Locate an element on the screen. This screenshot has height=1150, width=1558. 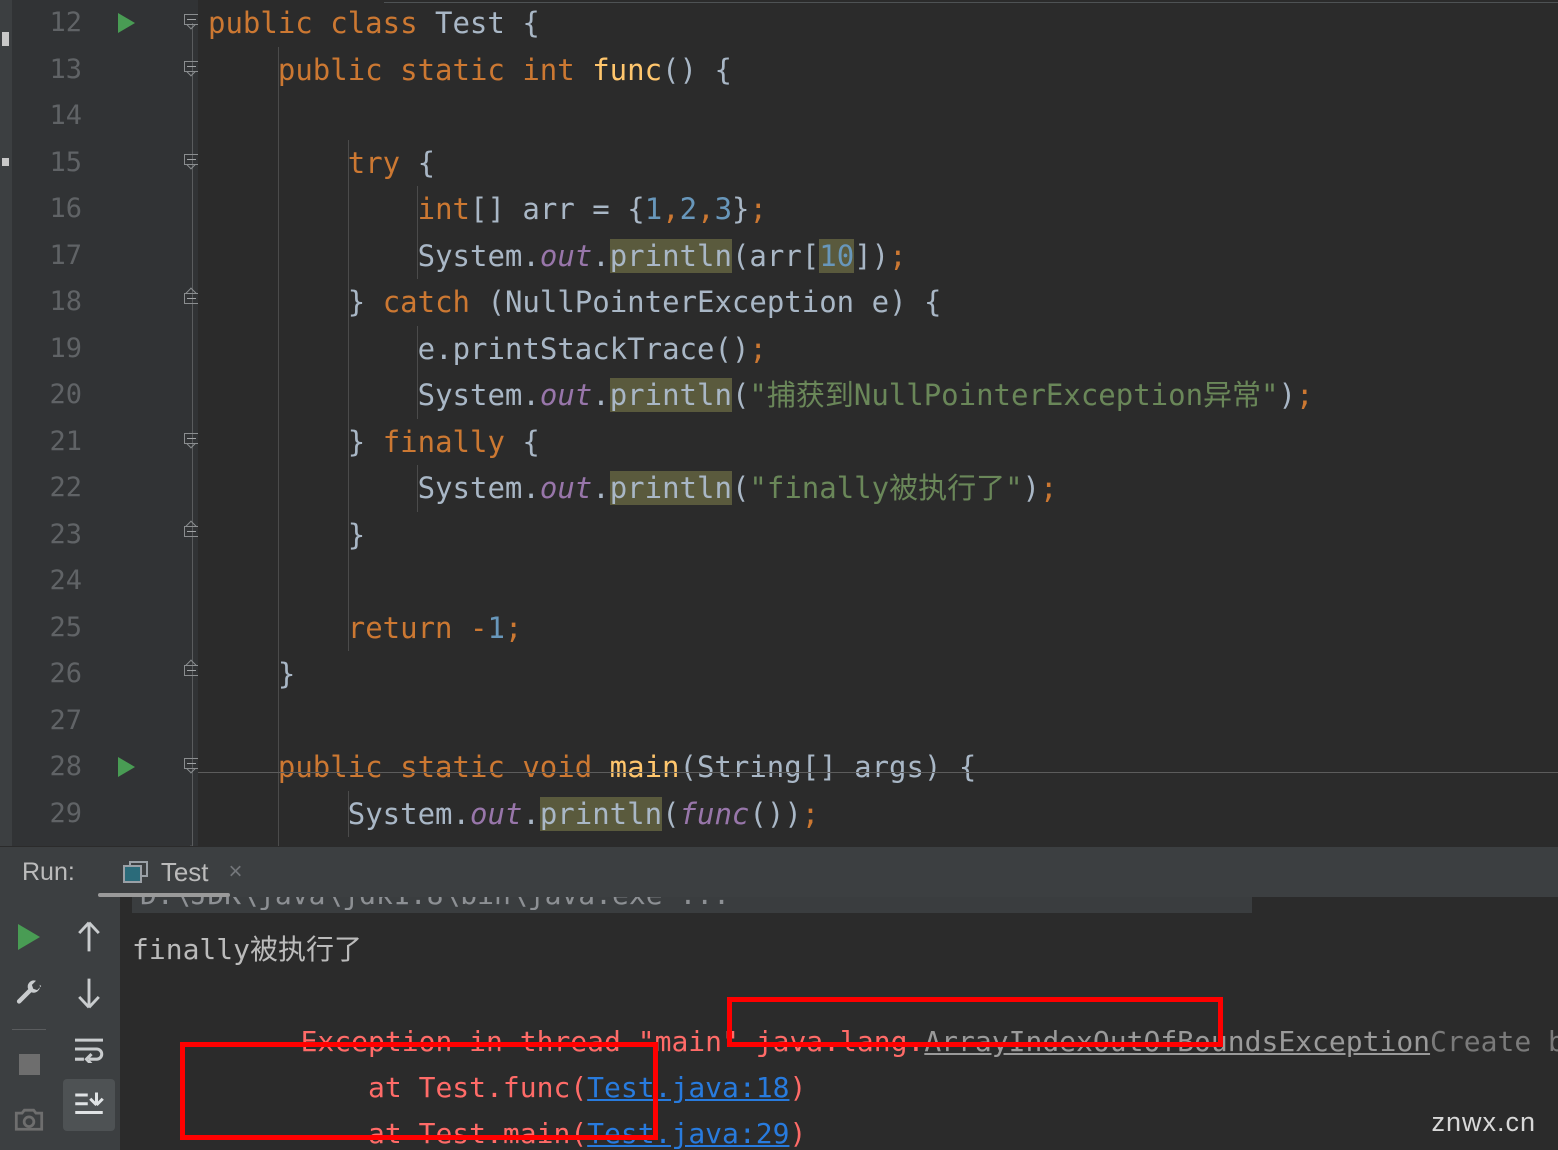
gutter-line: 14 is located at coordinates (105, 116).